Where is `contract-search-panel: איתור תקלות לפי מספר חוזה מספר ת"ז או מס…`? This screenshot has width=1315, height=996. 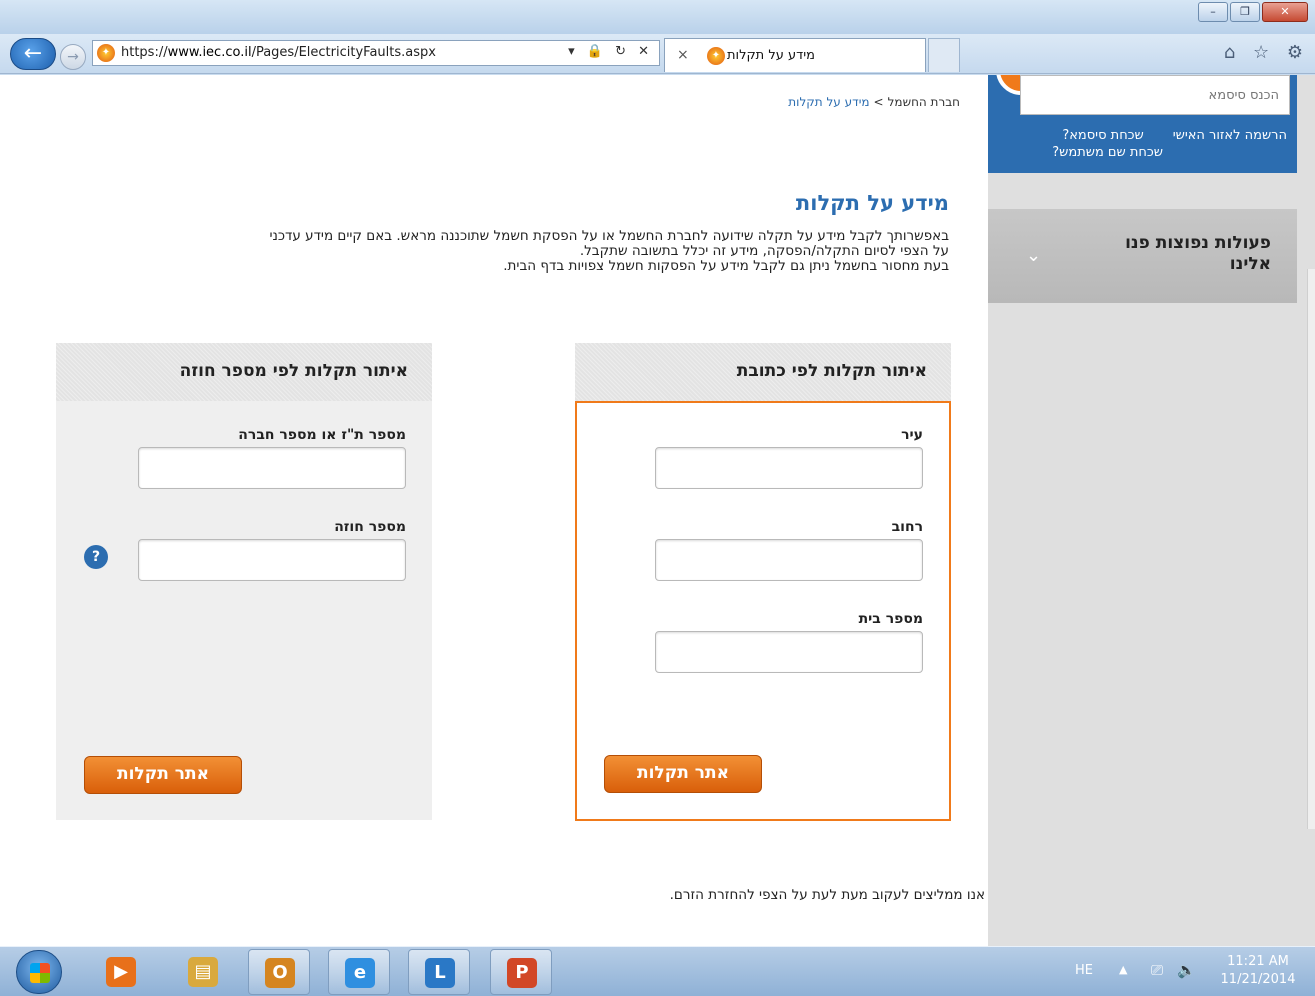 contract-search-panel: איתור תקלות לפי מספר חוזה מספר ת"ז או מס… is located at coordinates (244, 581).